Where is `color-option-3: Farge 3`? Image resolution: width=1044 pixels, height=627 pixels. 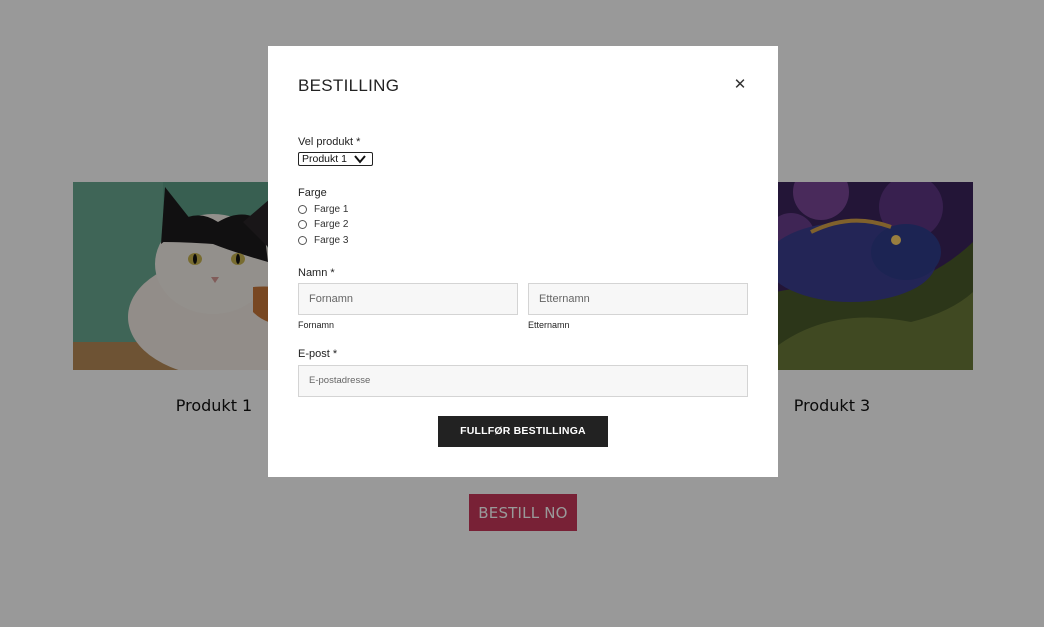
color-option-3: Farge 3 is located at coordinates (323, 240).